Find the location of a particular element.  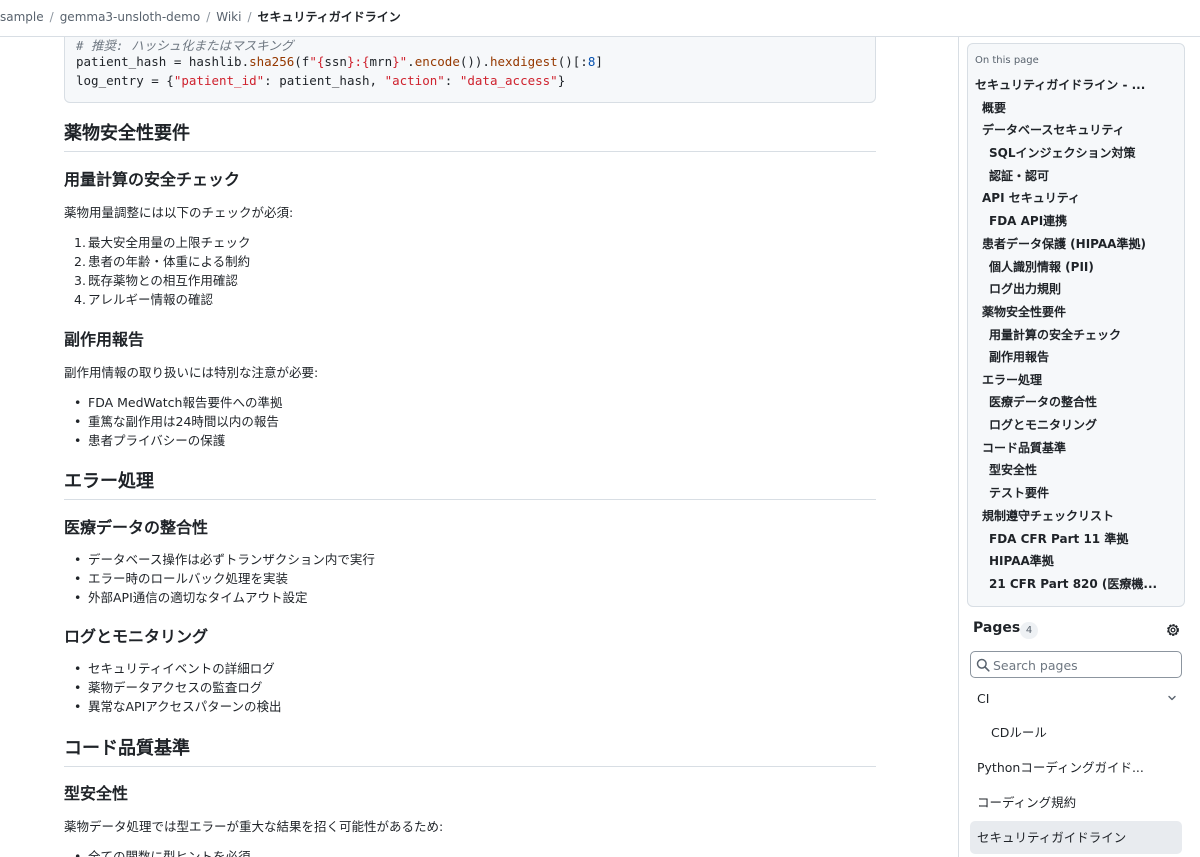

list-item: • 異常なAPIアクセスパターンの検出 is located at coordinates (178, 706).